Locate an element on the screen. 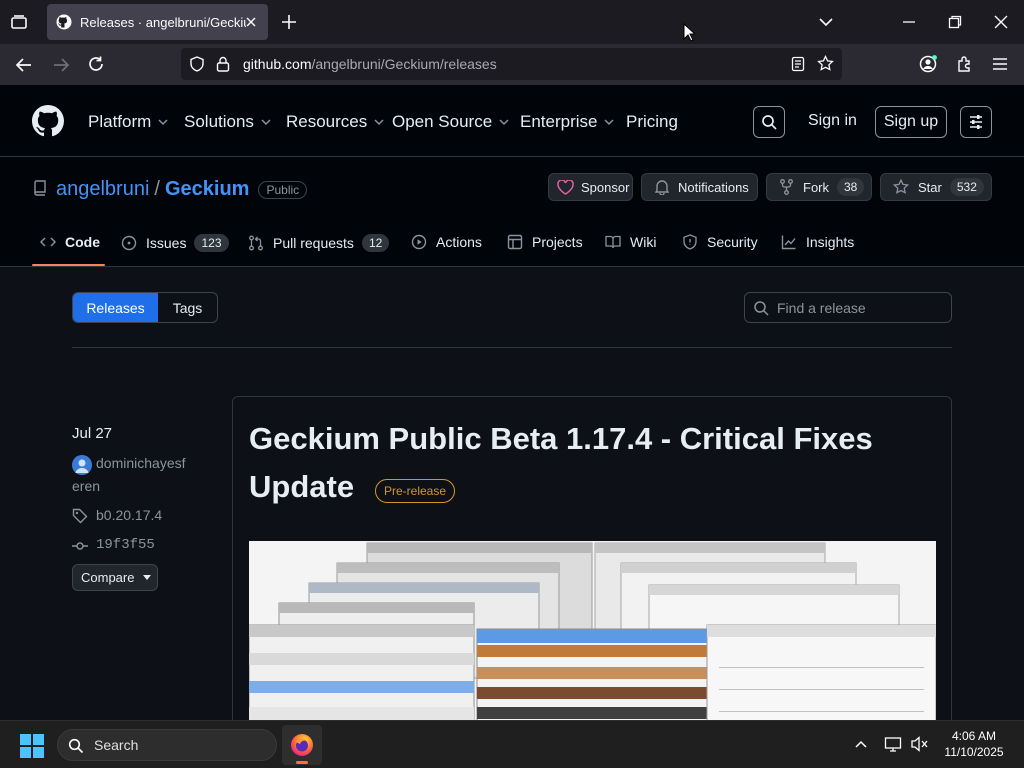  browser-tab-strip: Releases · angelbruni/Geckium is located at coordinates (512, 22).